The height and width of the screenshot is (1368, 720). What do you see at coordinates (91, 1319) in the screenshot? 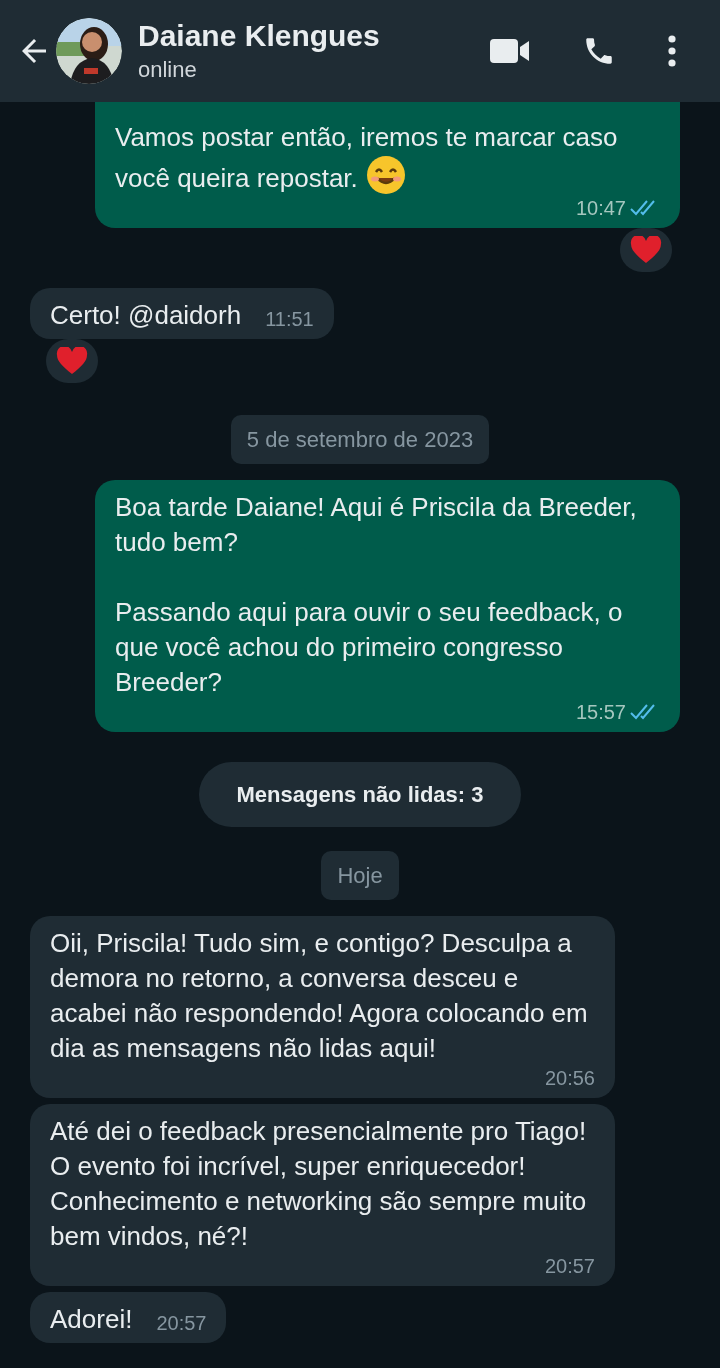
I see `message-text: Adorei!` at bounding box center [91, 1319].